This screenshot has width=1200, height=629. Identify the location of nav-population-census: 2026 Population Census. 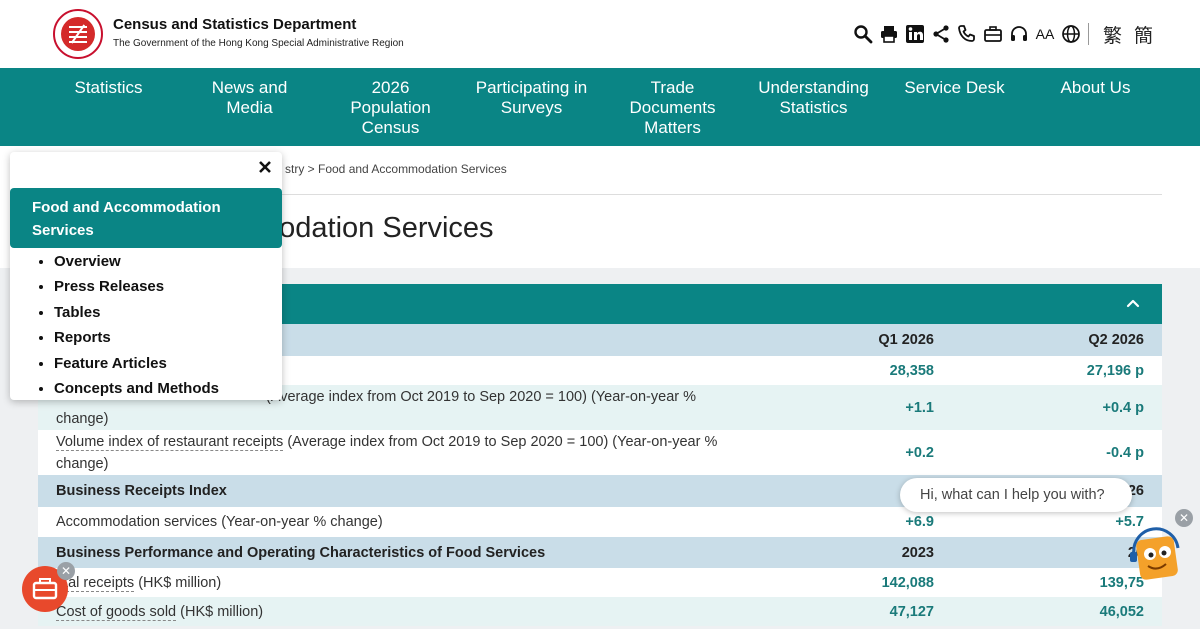
(390, 107).